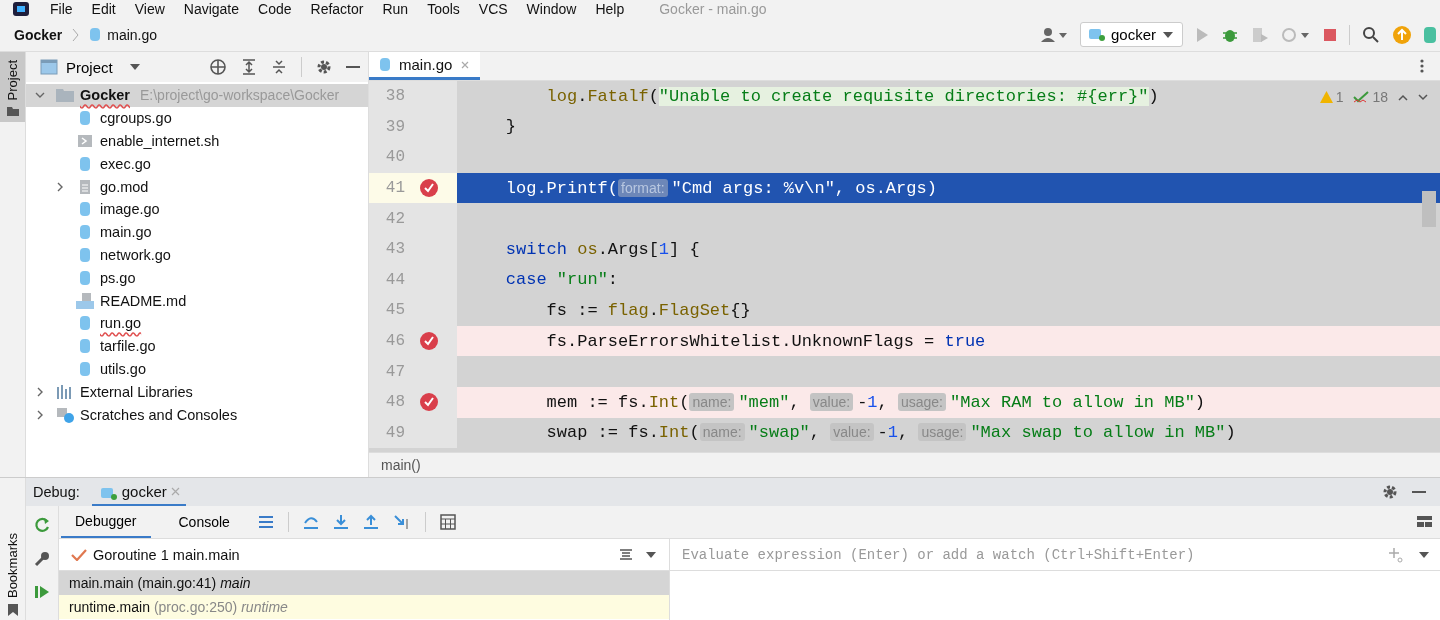 This screenshot has height=620, width=1440. What do you see at coordinates (218, 67) in the screenshot?
I see `locate-icon` at bounding box center [218, 67].